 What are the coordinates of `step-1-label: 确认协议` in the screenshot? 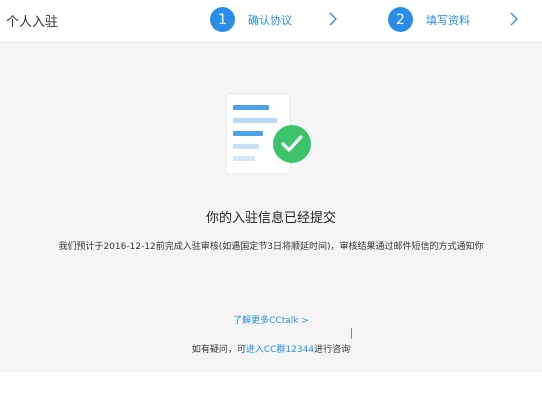 It's located at (270, 20).